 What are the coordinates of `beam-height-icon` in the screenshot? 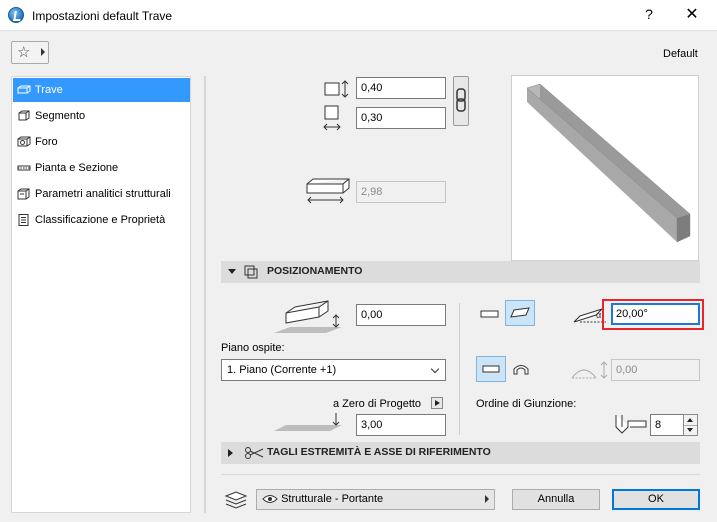 It's located at (336, 89).